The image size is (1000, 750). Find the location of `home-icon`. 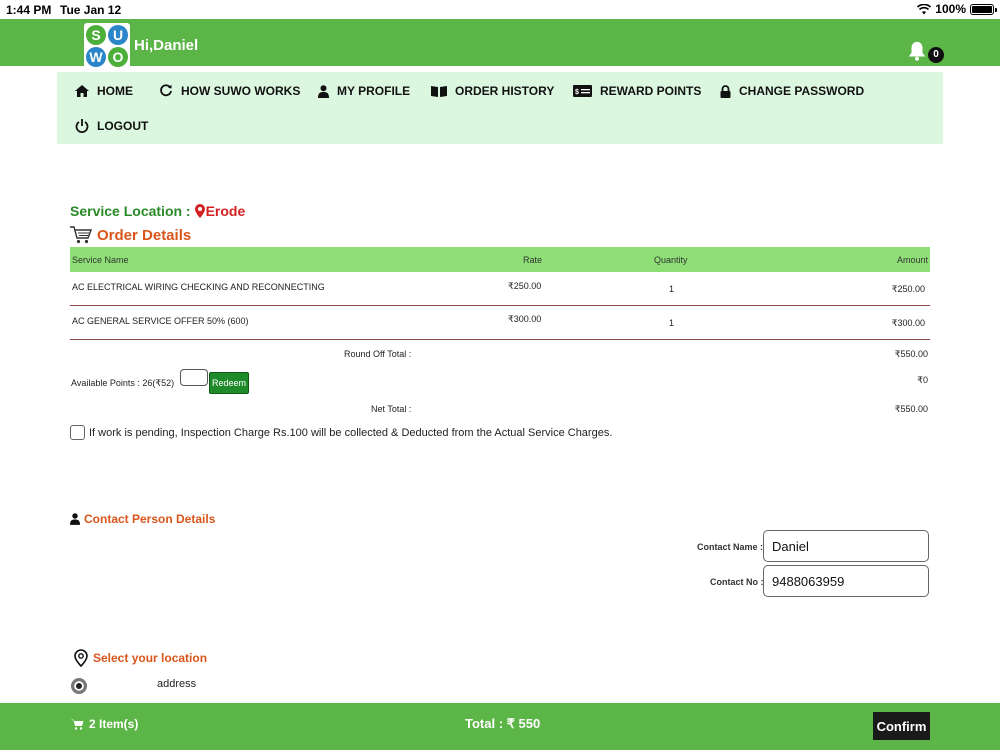

home-icon is located at coordinates (82, 91).